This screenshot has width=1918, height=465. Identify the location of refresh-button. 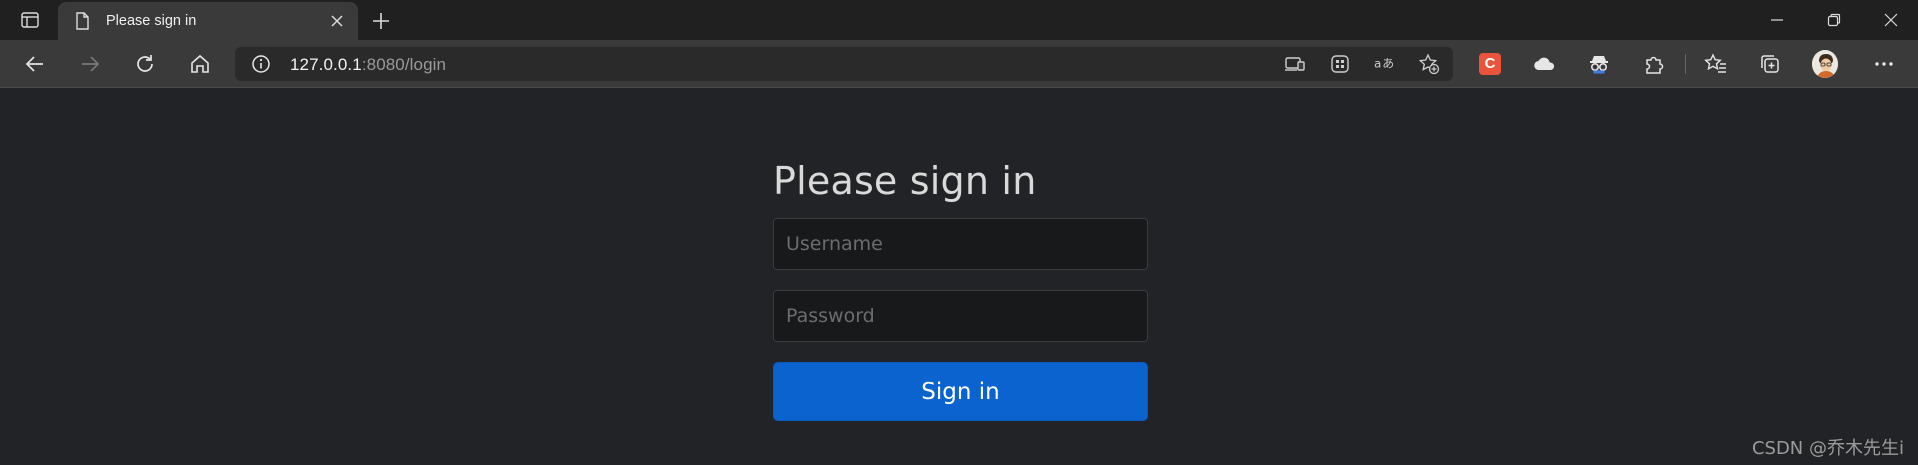
(145, 64).